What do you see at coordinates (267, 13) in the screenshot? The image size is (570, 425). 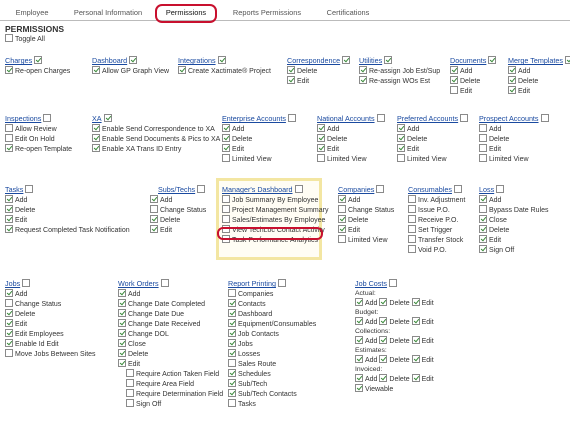 I see `tab-reports-permissions: Reports Permissions` at bounding box center [267, 13].